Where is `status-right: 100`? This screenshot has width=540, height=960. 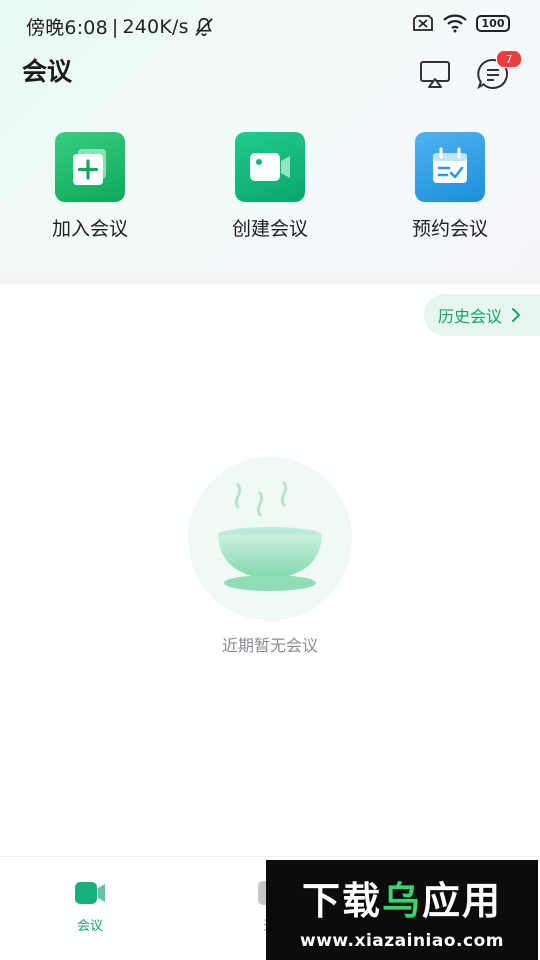
status-right: 100 is located at coordinates (461, 23).